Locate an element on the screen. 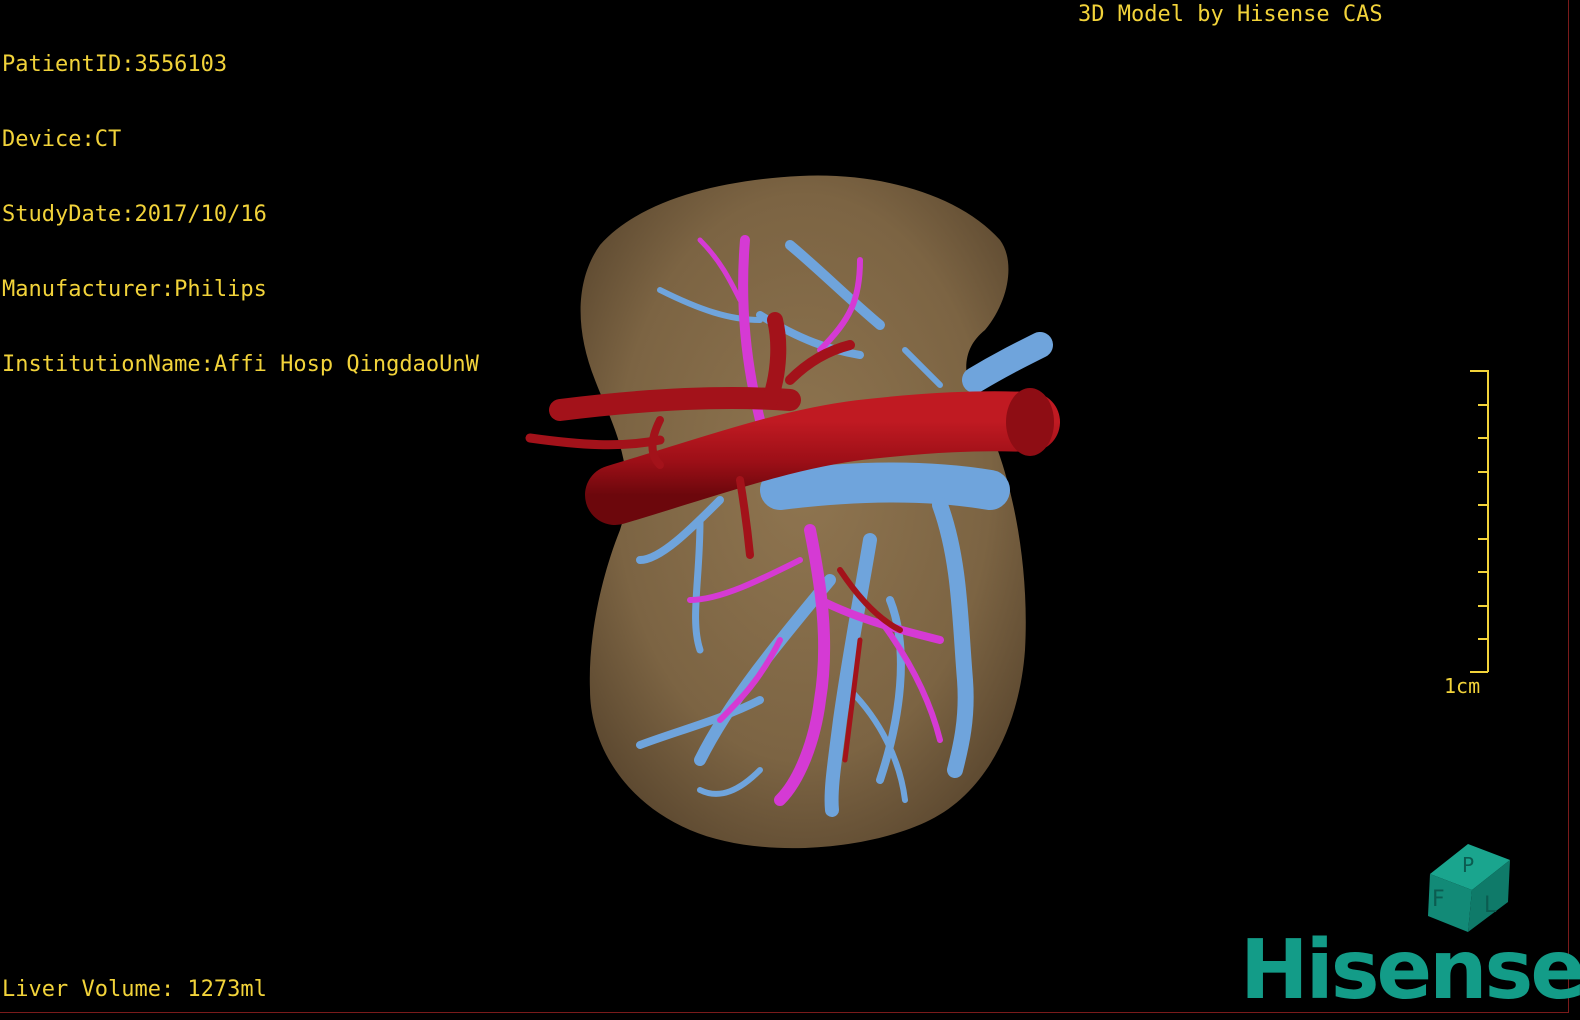 This screenshot has width=1580, height=1020. artery-cut-end is located at coordinates (1030, 422).